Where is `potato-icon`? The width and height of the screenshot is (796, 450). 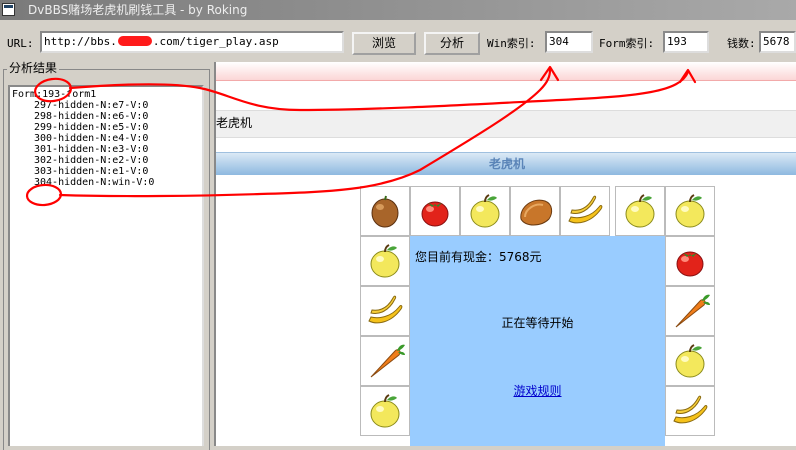 potato-icon is located at coordinates (385, 211).